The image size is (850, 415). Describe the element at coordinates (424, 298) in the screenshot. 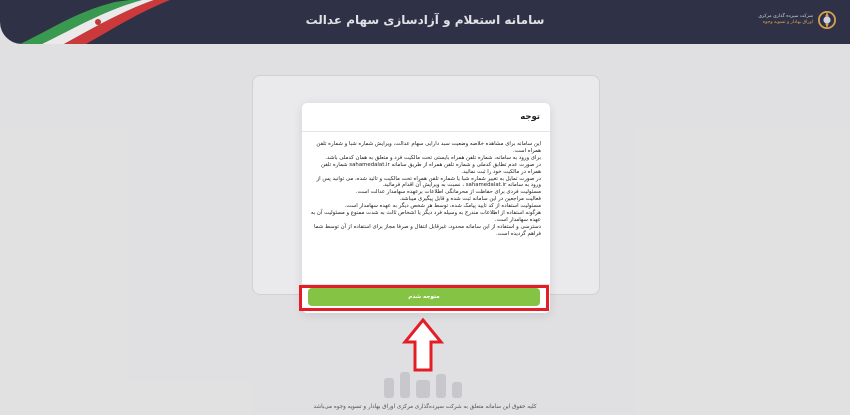

I see `annotation-highlight-box` at that location.